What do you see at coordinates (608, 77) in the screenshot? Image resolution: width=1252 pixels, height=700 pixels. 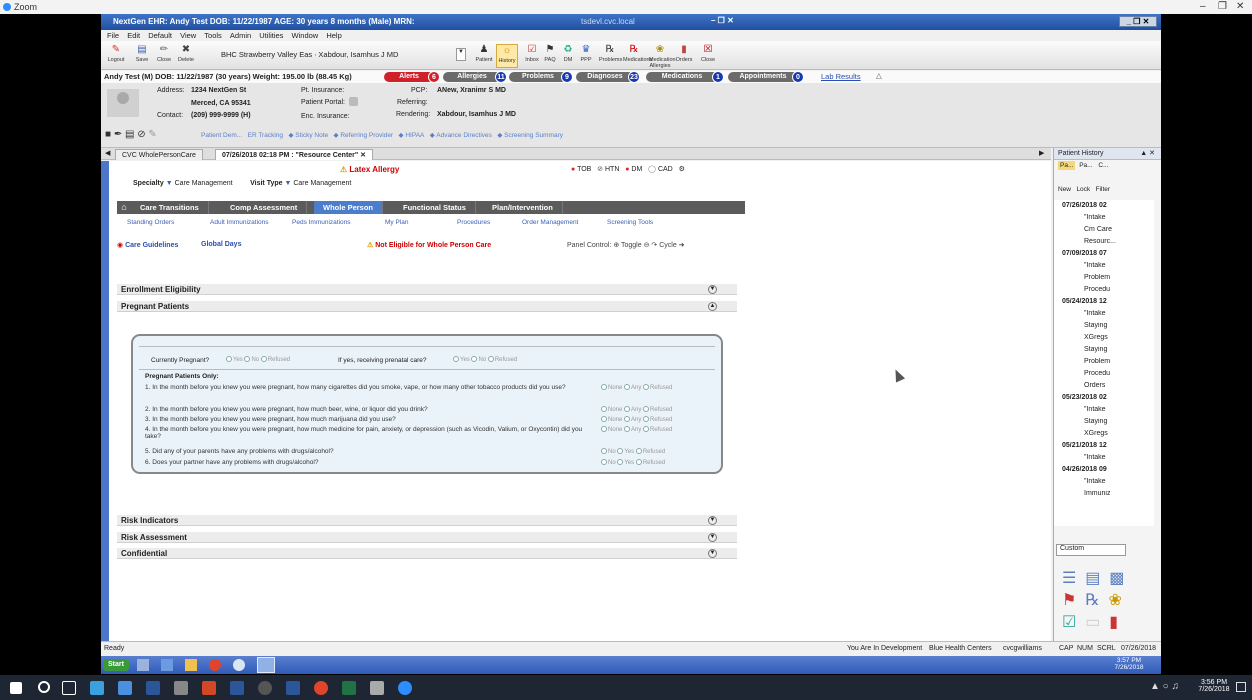 I see `diagnoses-pill: Diagnoses 23` at bounding box center [608, 77].